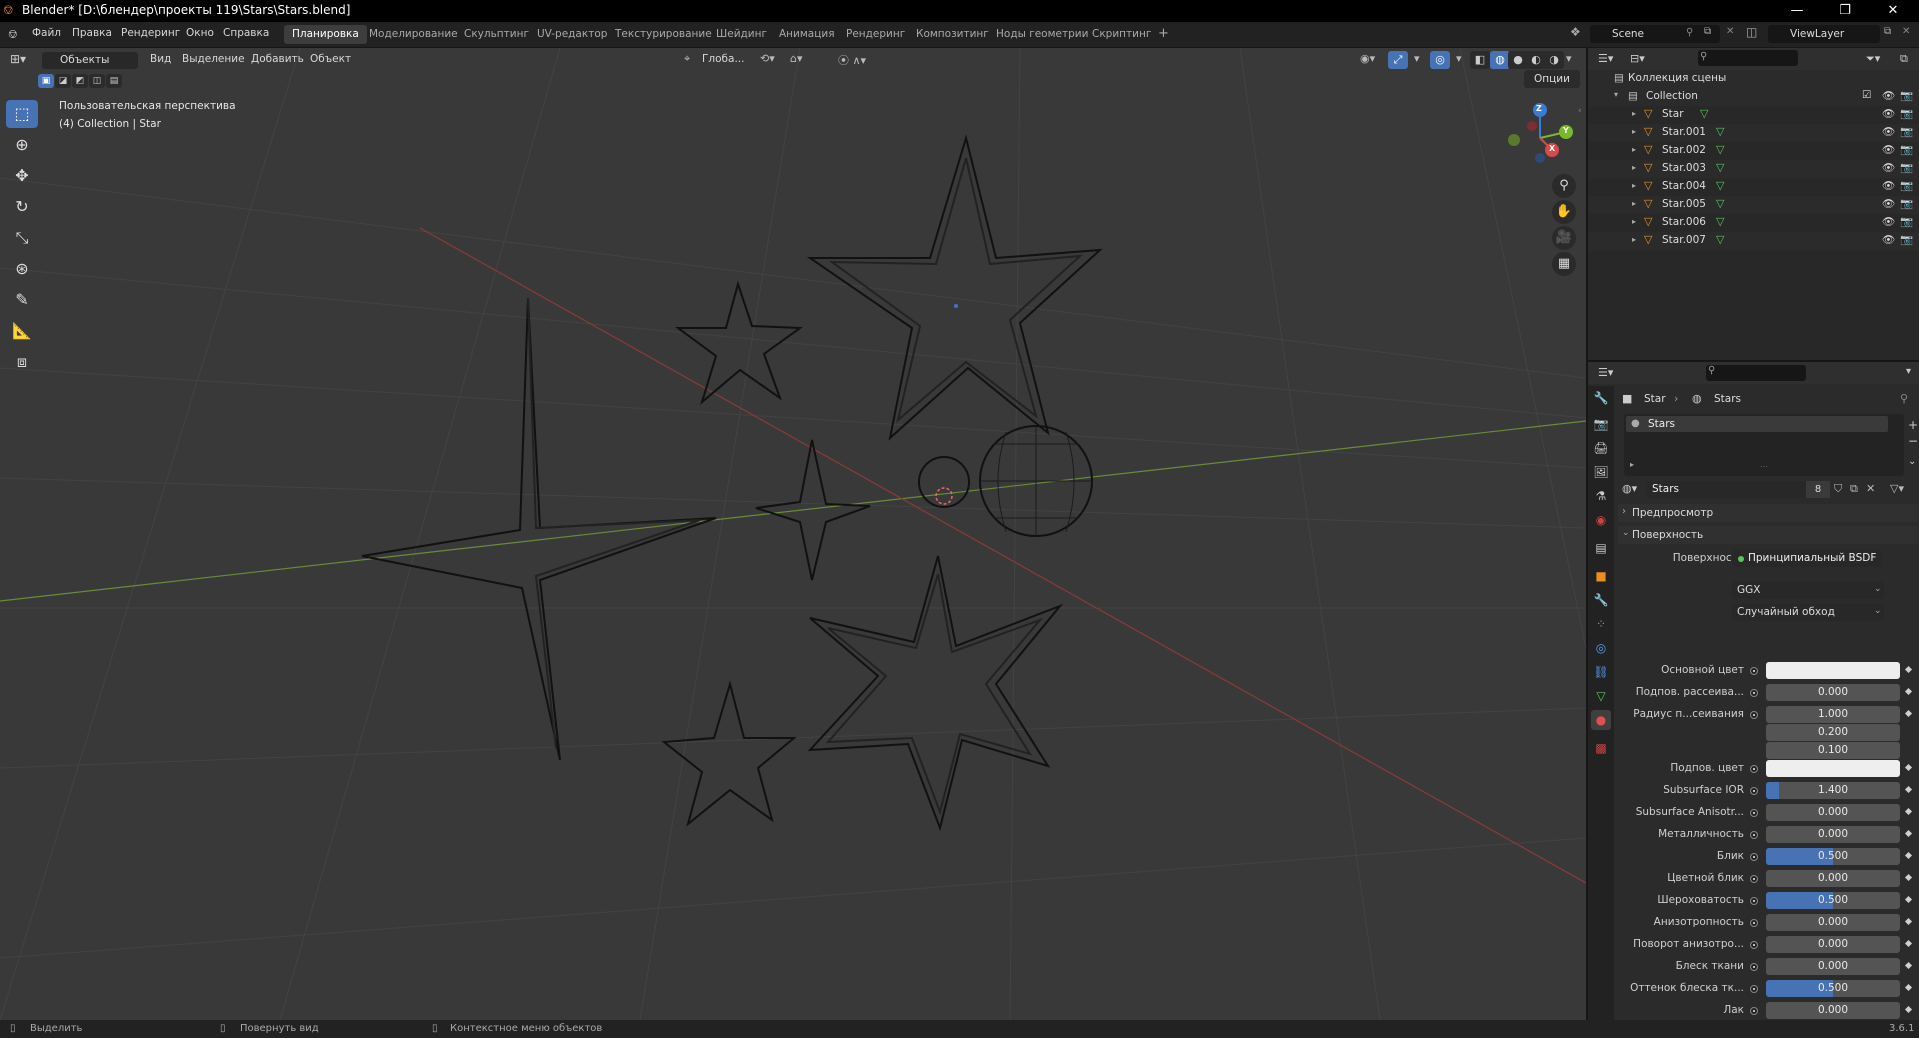 Image resolution: width=1919 pixels, height=1038 pixels. I want to click on transform-tool-icon: ⊛, so click(22, 269).